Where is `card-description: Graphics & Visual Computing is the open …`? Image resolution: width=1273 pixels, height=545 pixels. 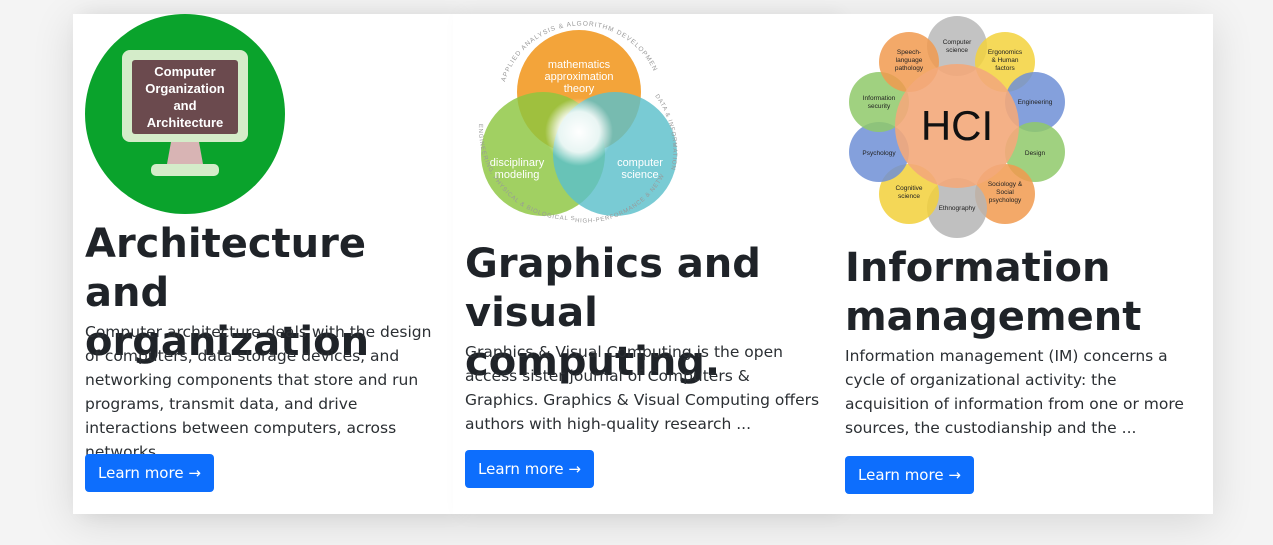
card-description: Graphics & Visual Computing is the open … is located at coordinates (642, 388).